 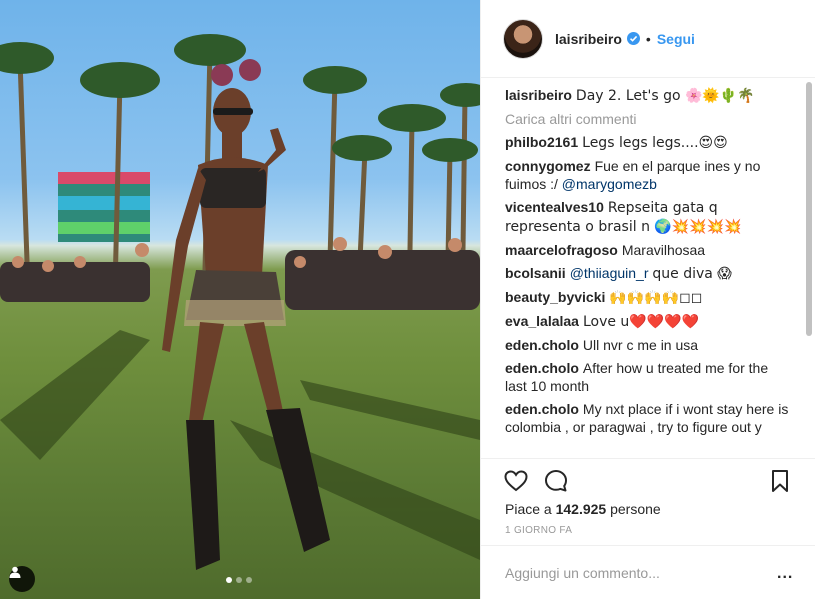 What do you see at coordinates (555, 297) in the screenshot?
I see `comment-username: beauty_byvicki` at bounding box center [555, 297].